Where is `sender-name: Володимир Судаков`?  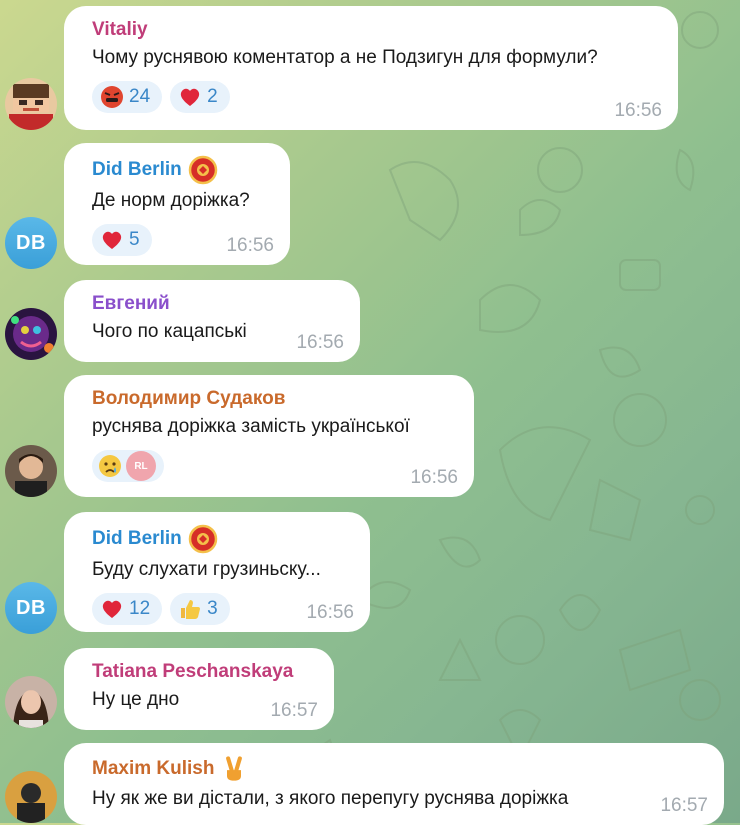
sender-name: Володимир Судаков is located at coordinates (275, 399).